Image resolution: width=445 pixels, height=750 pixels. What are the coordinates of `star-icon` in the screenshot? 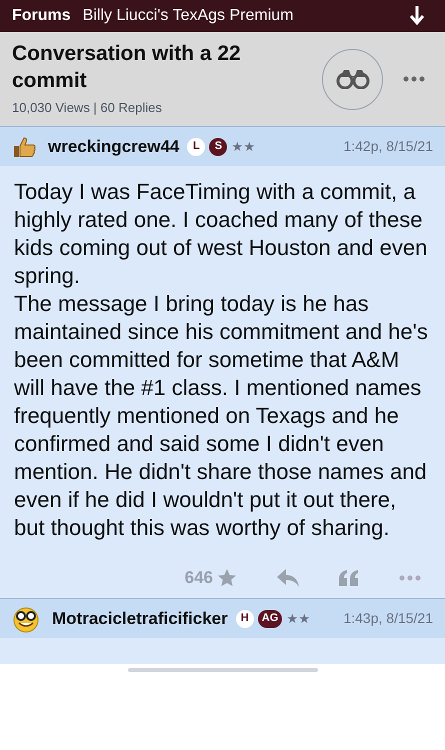 It's located at (227, 578).